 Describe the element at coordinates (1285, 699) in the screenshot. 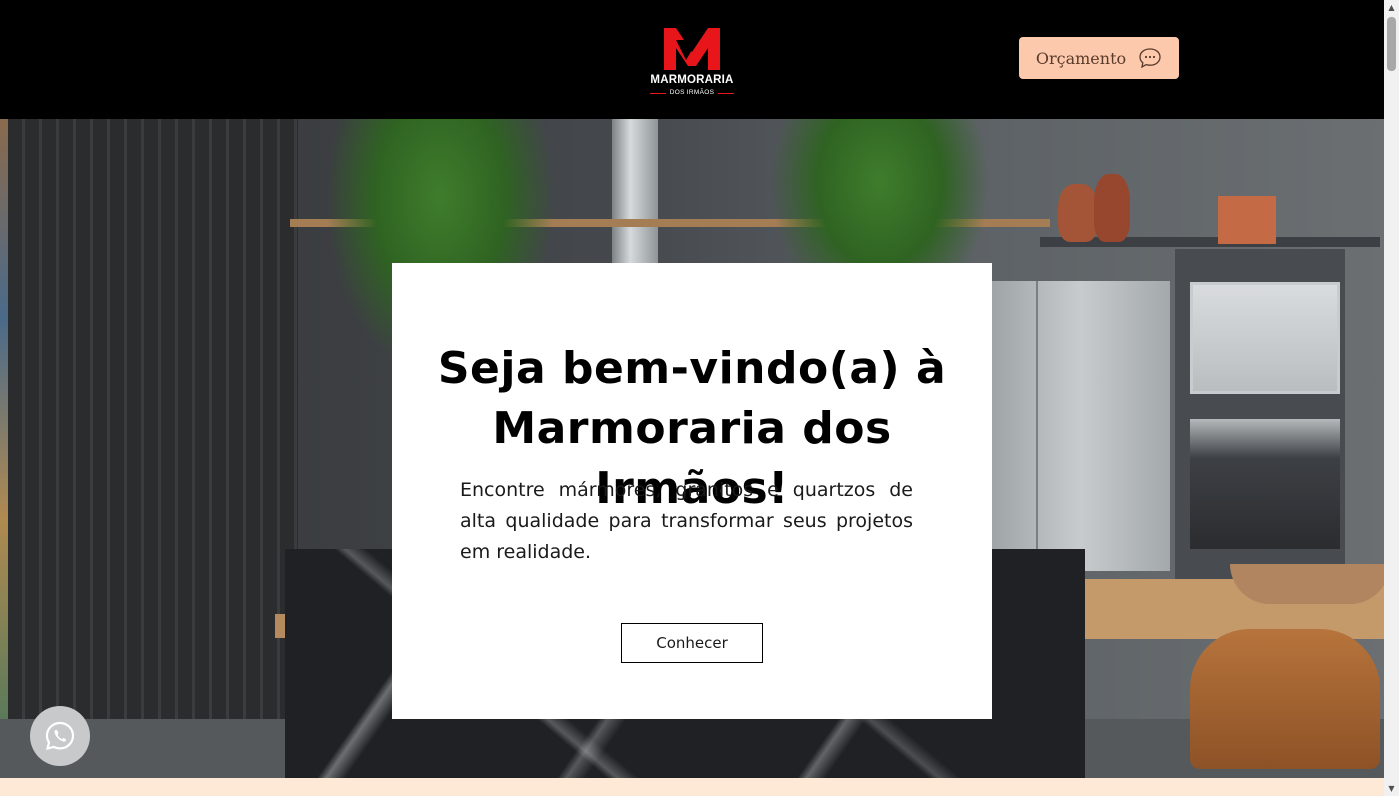

I see `hero-photo-chair` at that location.